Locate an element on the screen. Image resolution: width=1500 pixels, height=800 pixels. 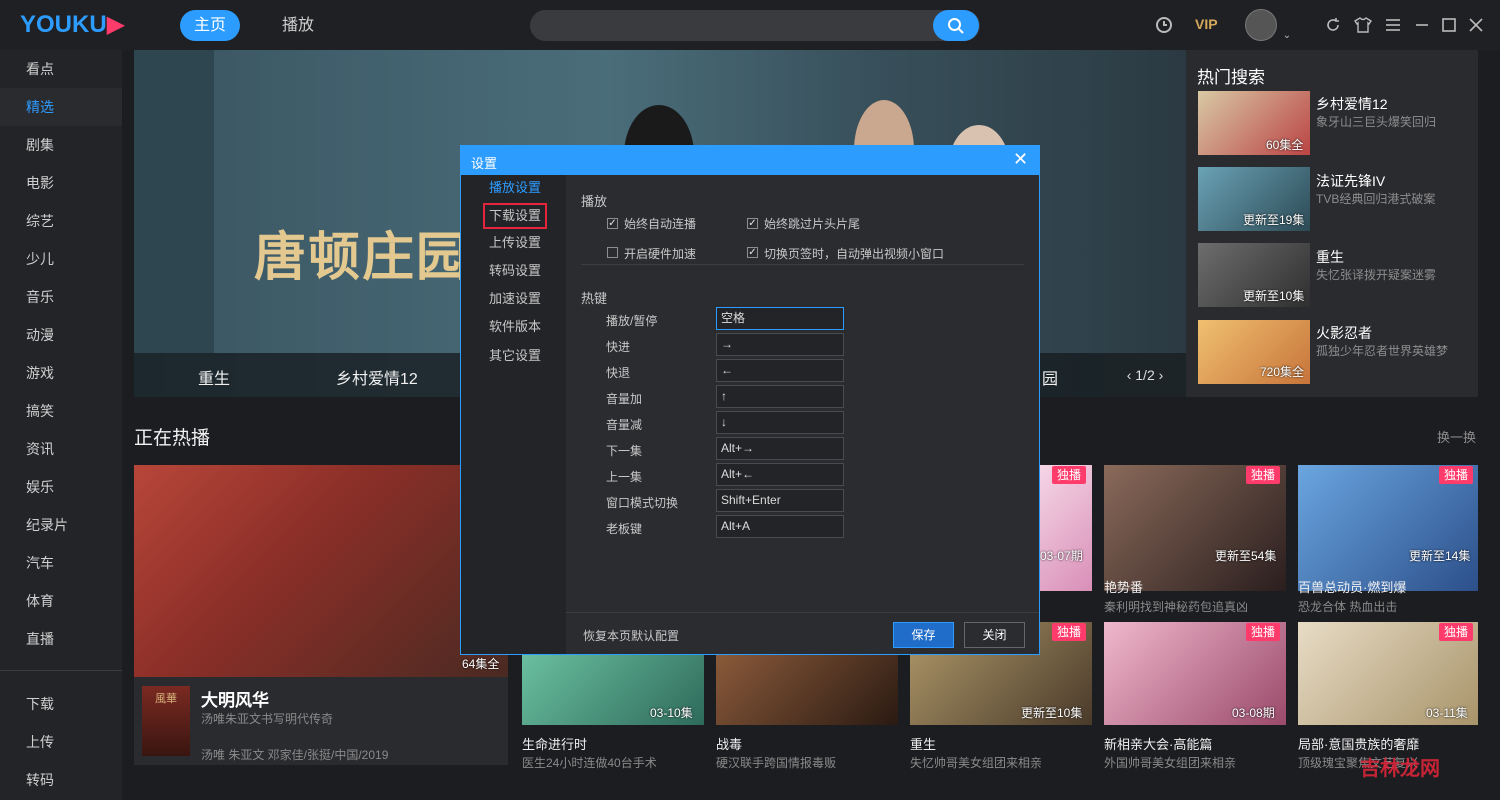
hot-search-badge: 更新至19集 is located at coordinates (1274, 220).